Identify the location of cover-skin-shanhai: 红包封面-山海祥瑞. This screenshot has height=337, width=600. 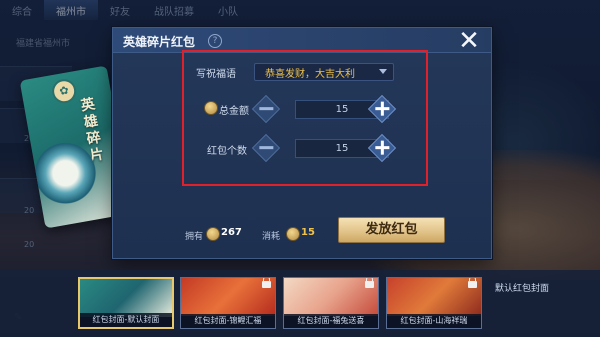
(434, 303).